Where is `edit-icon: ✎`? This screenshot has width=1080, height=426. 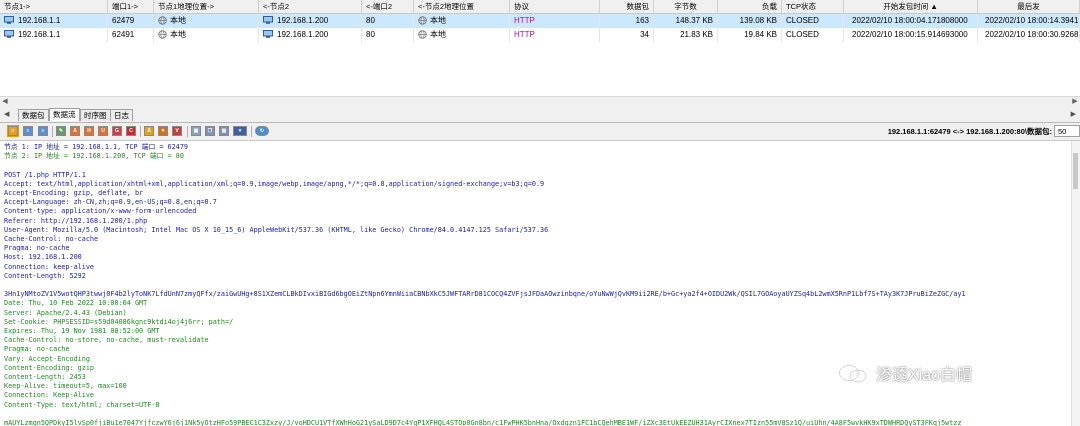 edit-icon: ✎ is located at coordinates (61, 131).